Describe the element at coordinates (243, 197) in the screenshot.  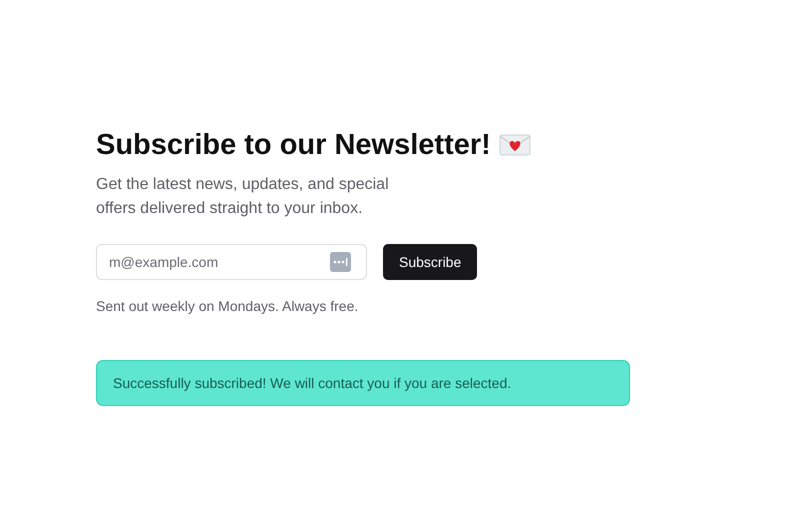
I see `description: Get the latest news, updates, and special offers delivered straight to your inbox.` at that location.